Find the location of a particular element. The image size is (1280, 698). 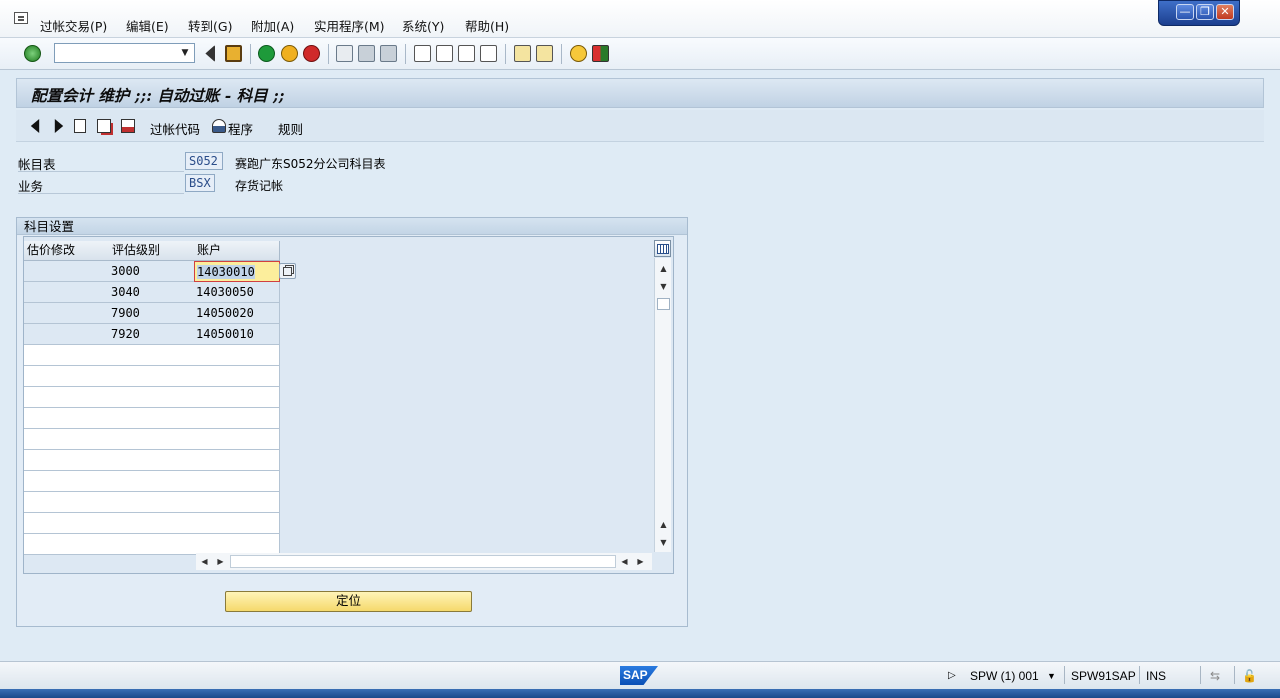

minimize-button: — is located at coordinates (1185, 12).